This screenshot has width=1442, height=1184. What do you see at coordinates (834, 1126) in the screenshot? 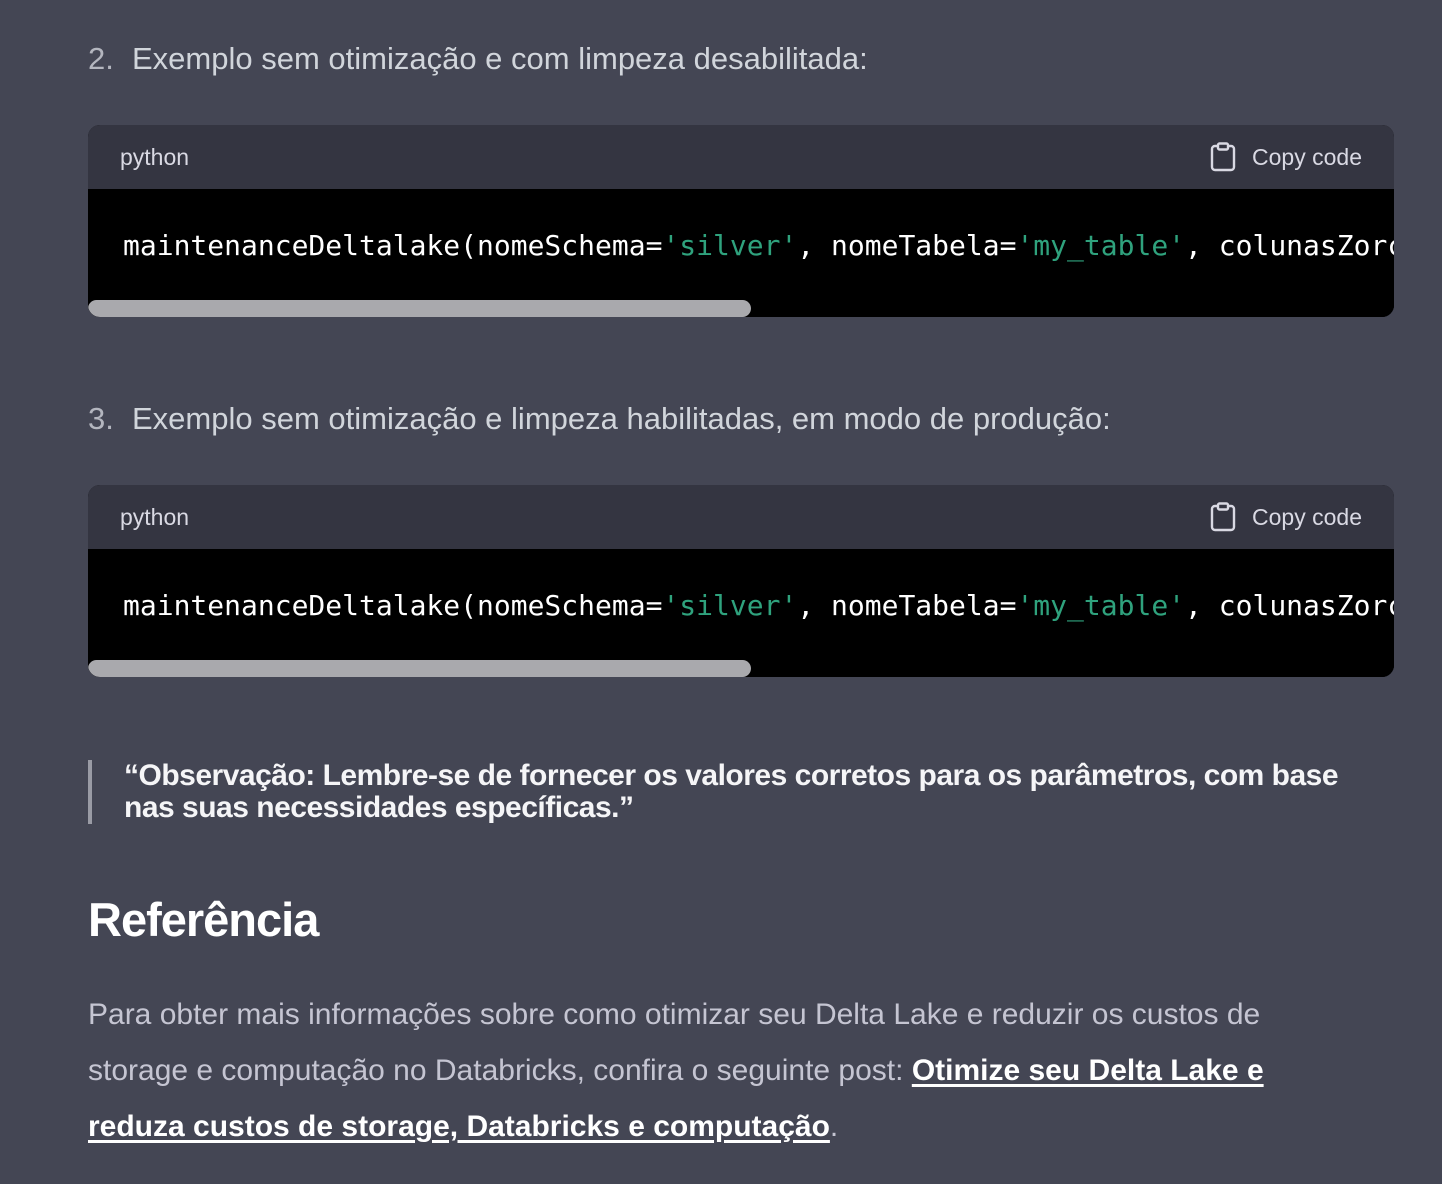
I see `reference-text-end: .` at bounding box center [834, 1126].